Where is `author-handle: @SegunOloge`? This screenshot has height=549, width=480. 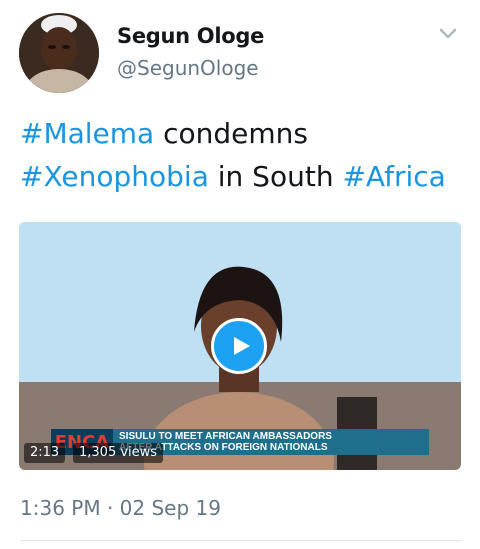
author-handle: @SegunOloge is located at coordinates (188, 68).